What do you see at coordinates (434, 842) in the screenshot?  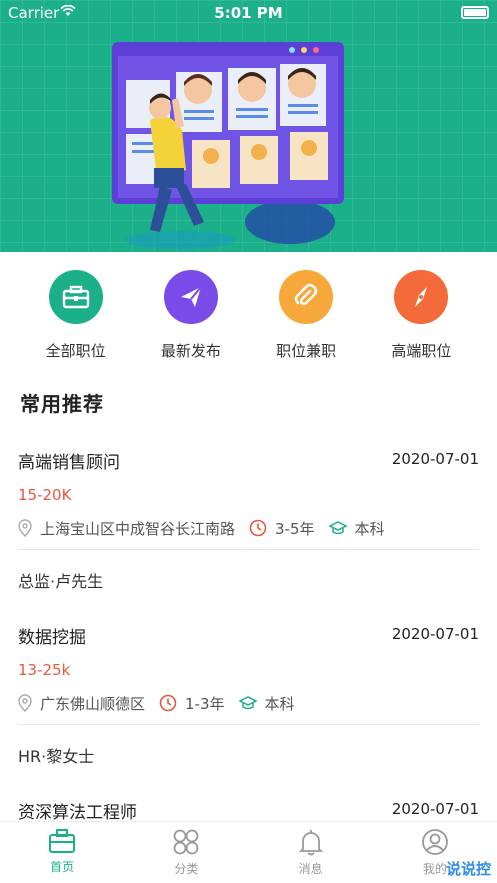 I see `user-icon` at bounding box center [434, 842].